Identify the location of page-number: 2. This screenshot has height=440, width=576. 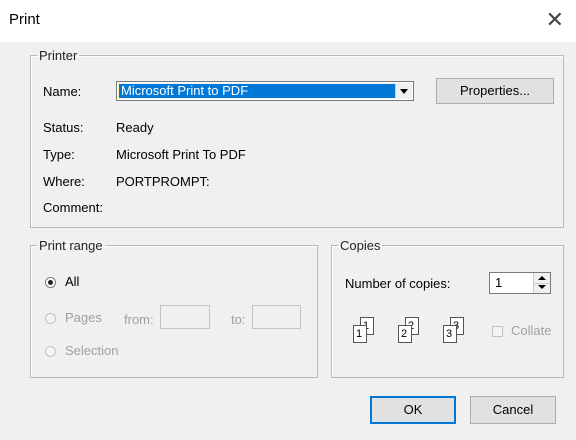
(404, 334).